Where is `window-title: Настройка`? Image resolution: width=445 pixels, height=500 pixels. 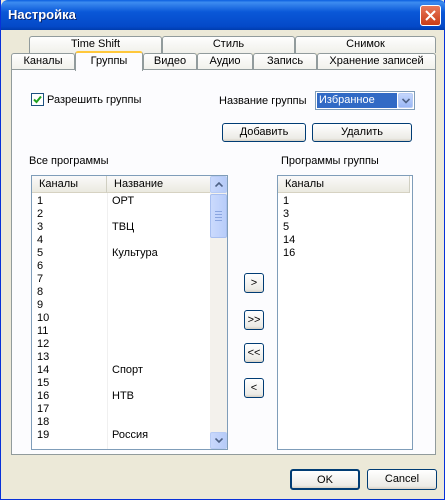 window-title: Настройка is located at coordinates (42, 14).